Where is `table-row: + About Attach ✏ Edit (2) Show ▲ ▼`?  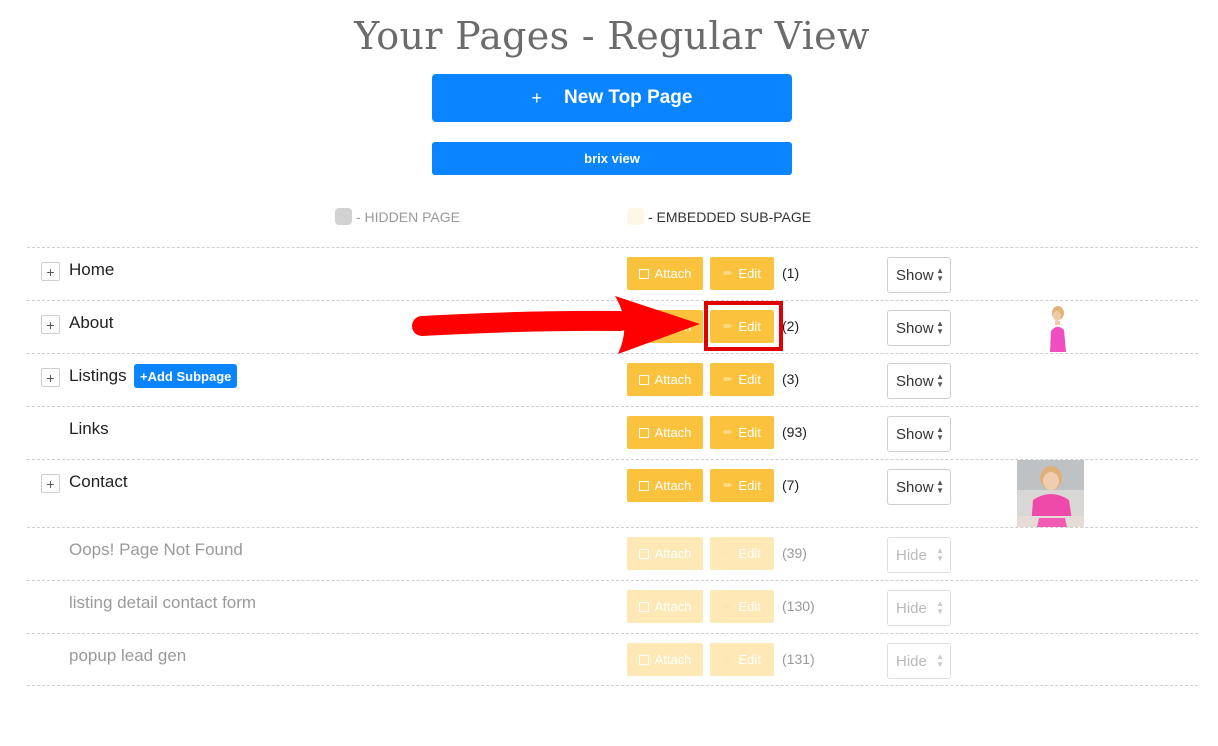
table-row: + About Attach ✏ Edit (2) Show ▲ ▼ is located at coordinates (612, 326).